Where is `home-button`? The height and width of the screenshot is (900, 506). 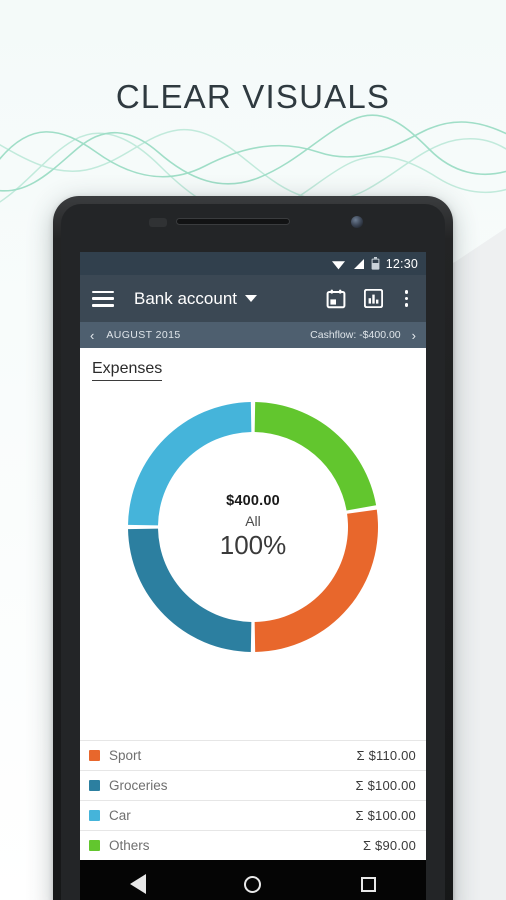
home-button is located at coordinates (253, 882).